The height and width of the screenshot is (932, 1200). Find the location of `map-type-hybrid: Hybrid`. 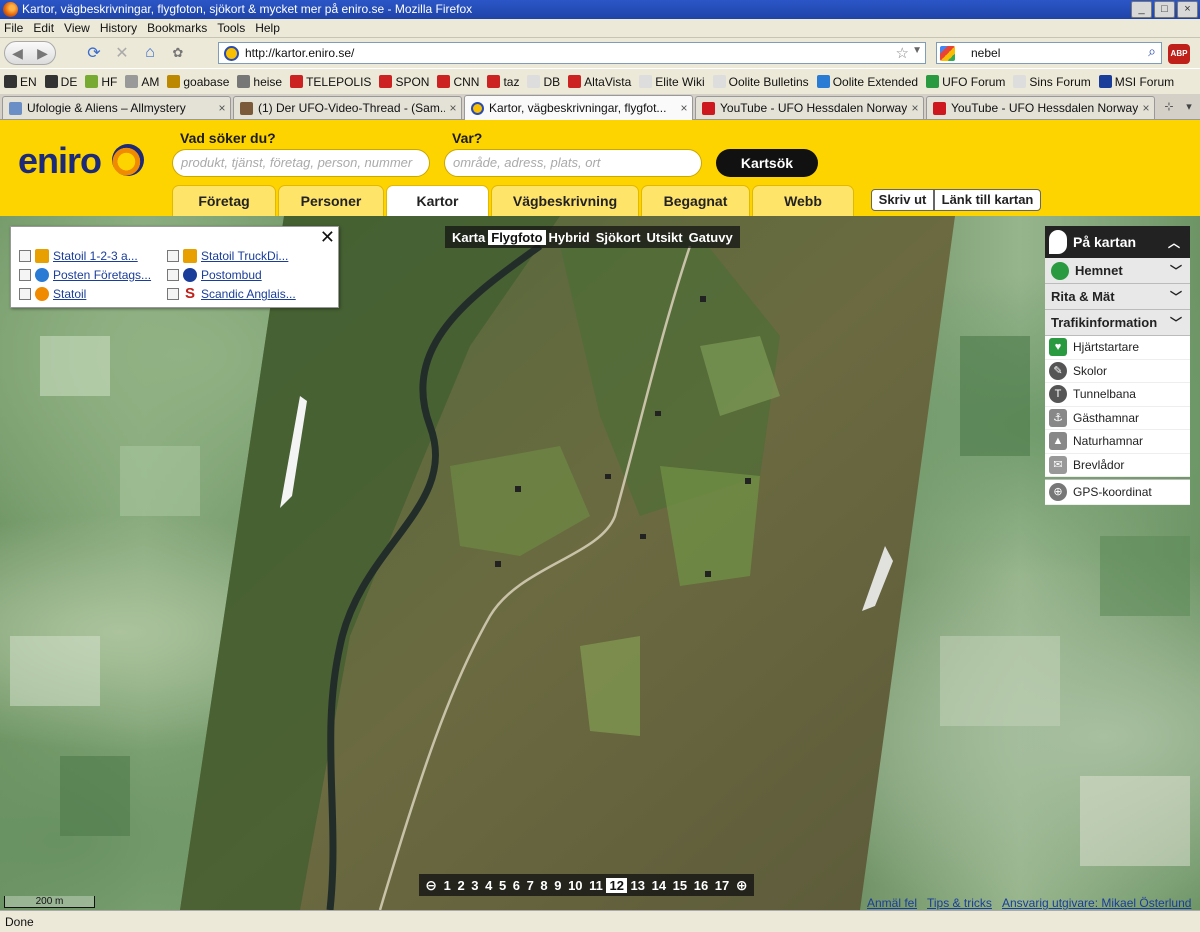

map-type-hybrid: Hybrid is located at coordinates (569, 237).